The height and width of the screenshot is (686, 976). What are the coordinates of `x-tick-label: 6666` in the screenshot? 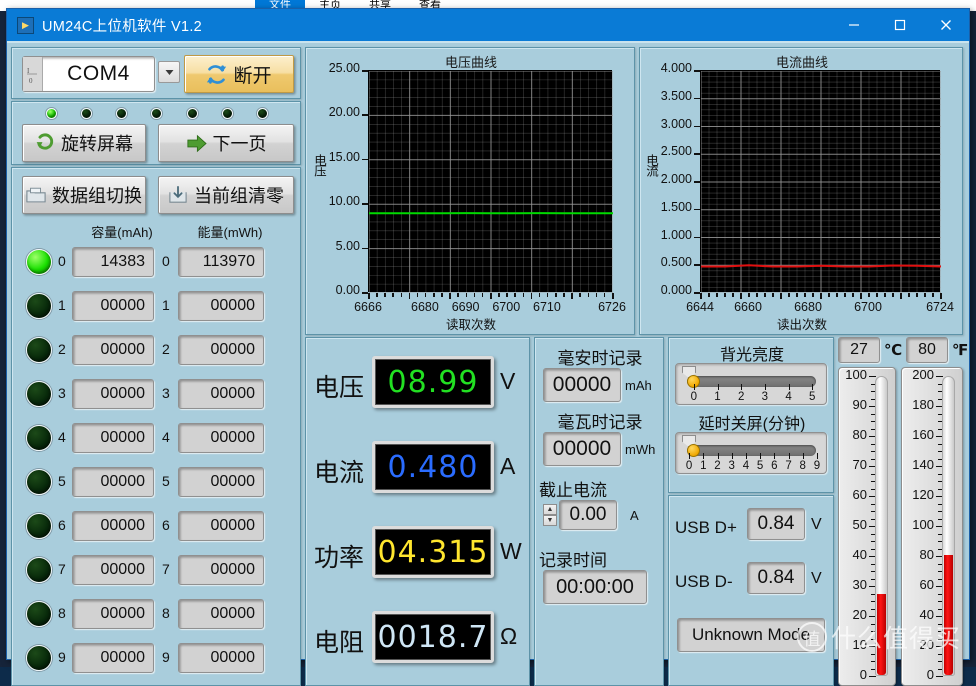 It's located at (368, 307).